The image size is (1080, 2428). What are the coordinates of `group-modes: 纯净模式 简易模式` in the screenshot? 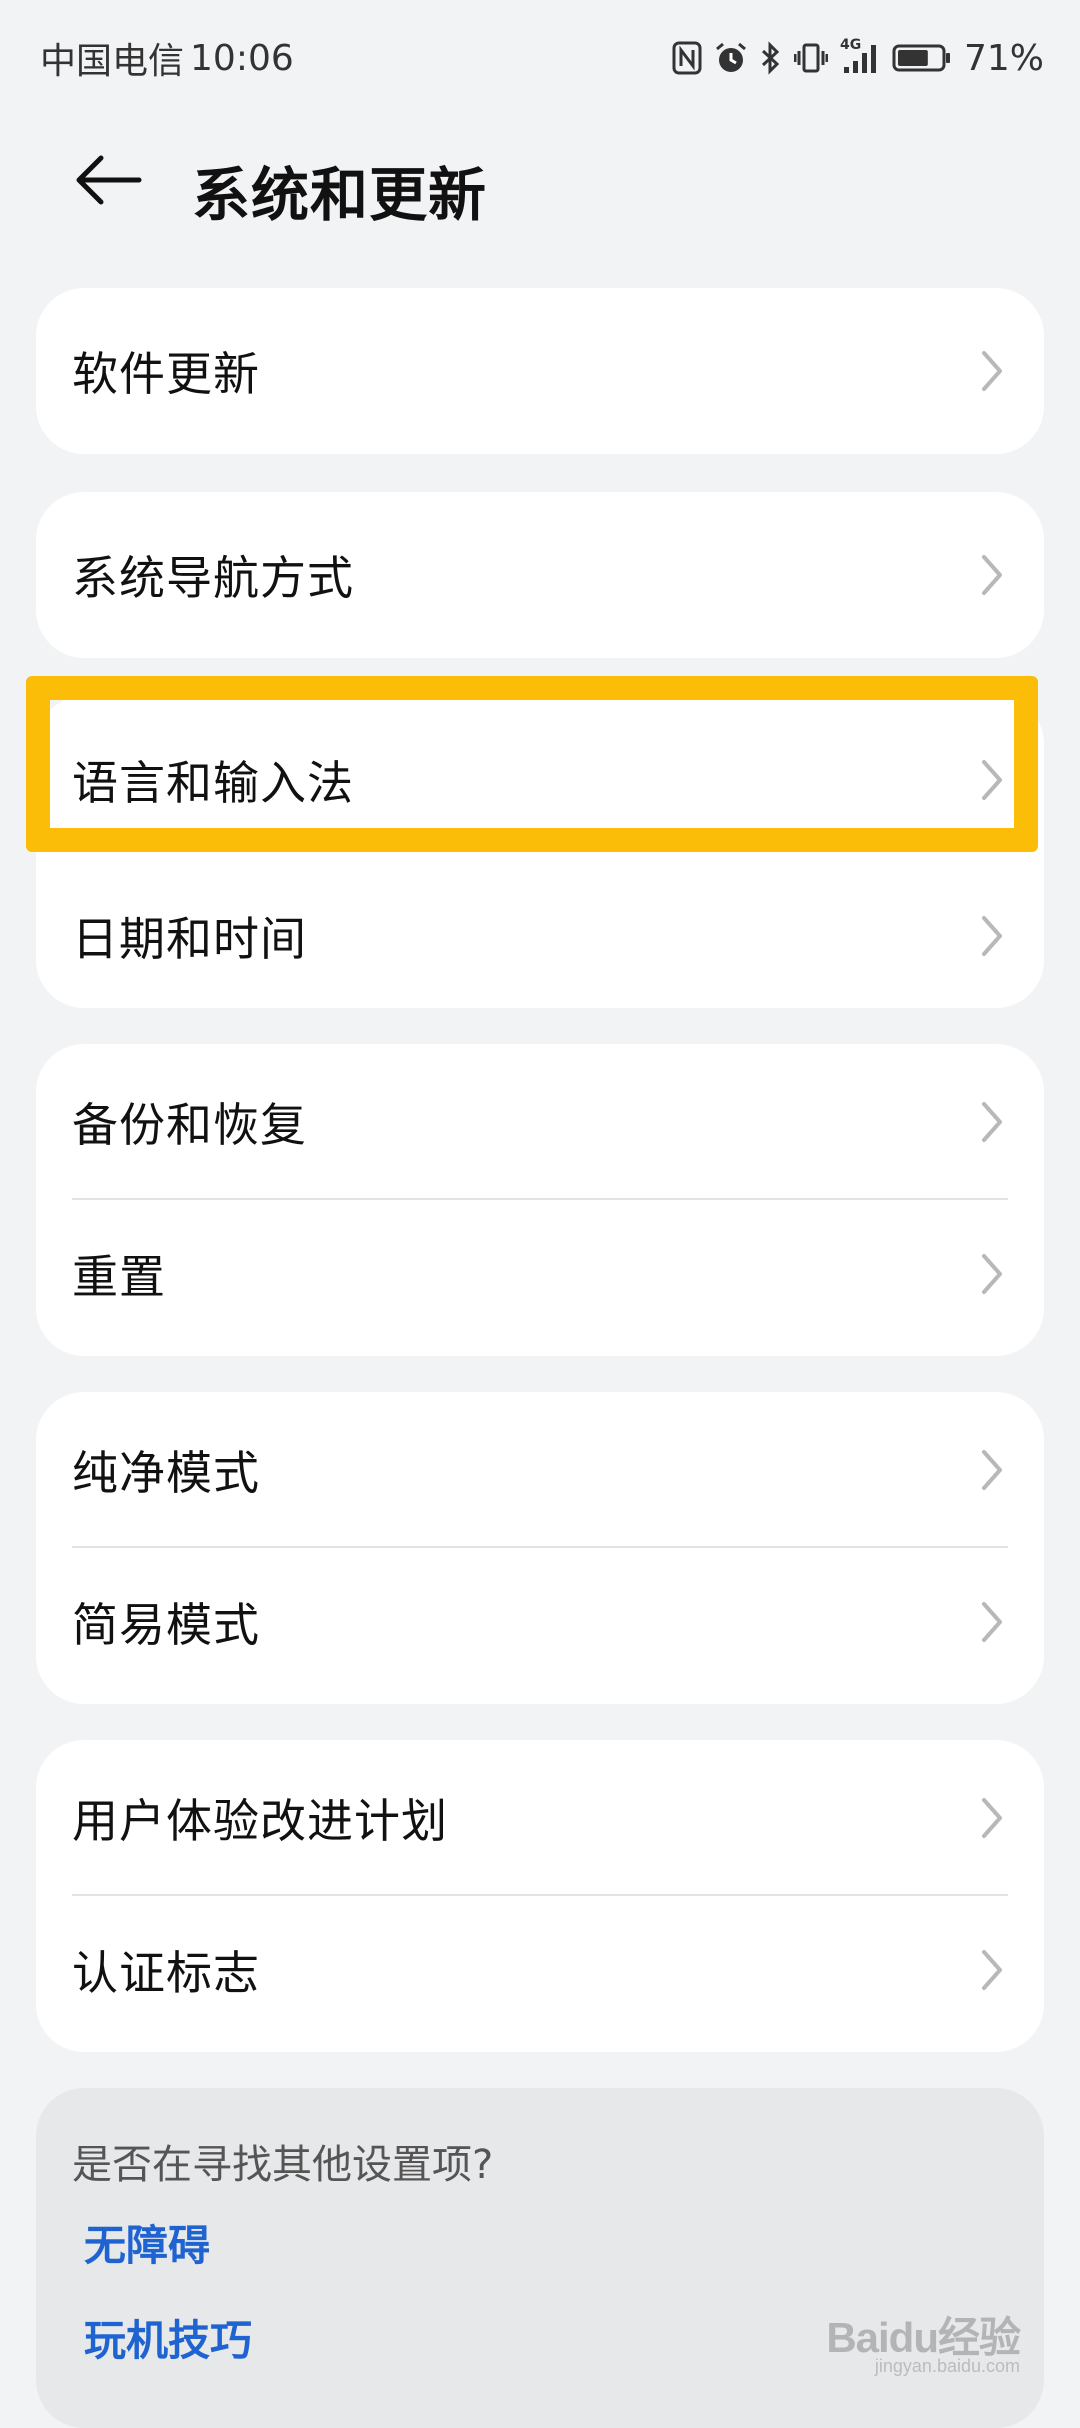 It's located at (540, 1548).